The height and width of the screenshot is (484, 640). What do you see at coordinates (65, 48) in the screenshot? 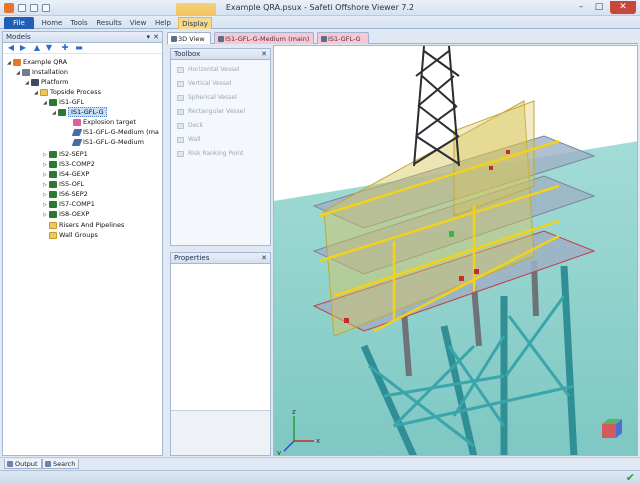
I see `expand-icon: ✚` at bounding box center [65, 48].